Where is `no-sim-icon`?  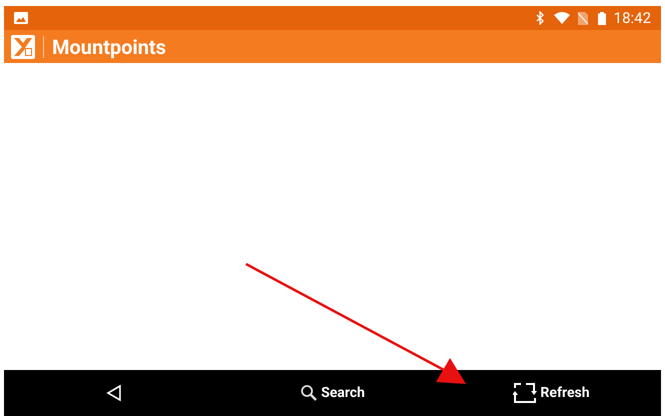
no-sim-icon is located at coordinates (583, 18).